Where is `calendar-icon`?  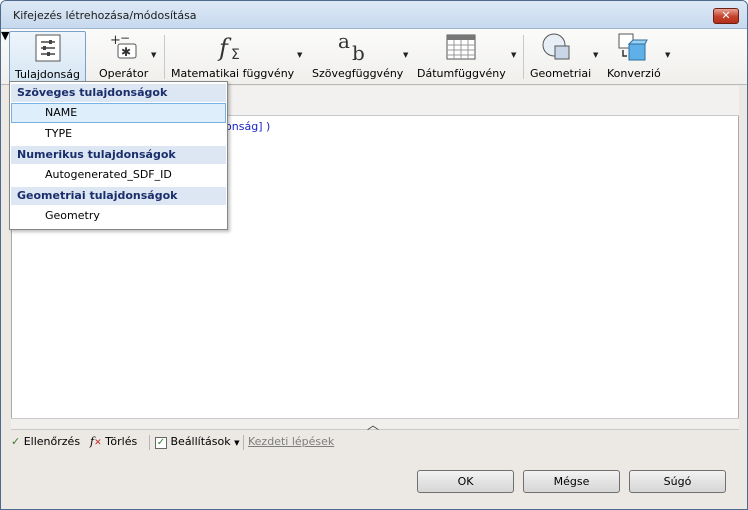 calendar-icon is located at coordinates (461, 47).